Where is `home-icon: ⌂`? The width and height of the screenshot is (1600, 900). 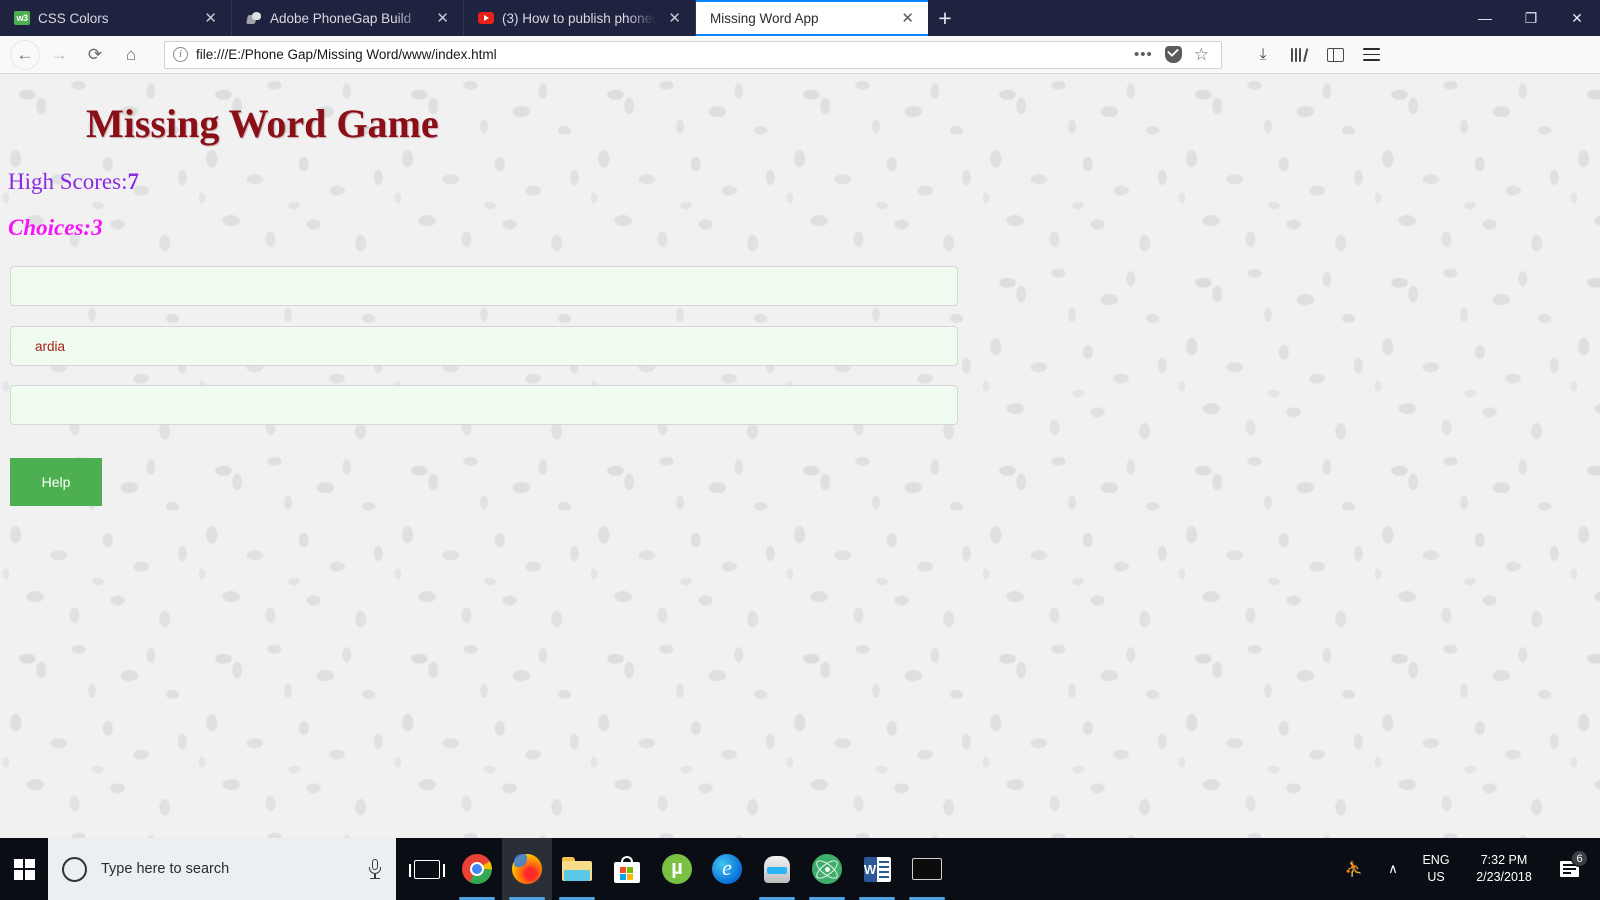
home-icon: ⌂ is located at coordinates (131, 55).